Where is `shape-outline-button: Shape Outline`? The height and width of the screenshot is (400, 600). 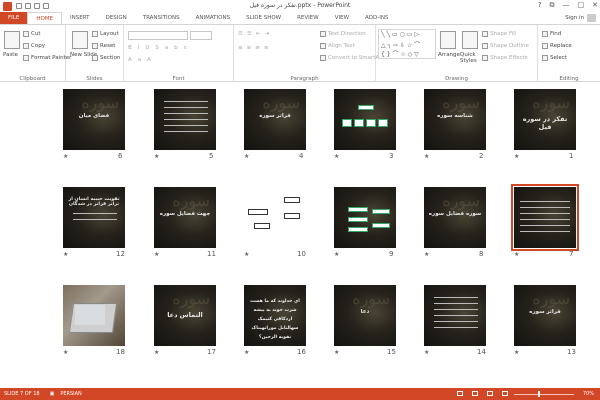
shape-outline-button: Shape Outline is located at coordinates (505, 46).